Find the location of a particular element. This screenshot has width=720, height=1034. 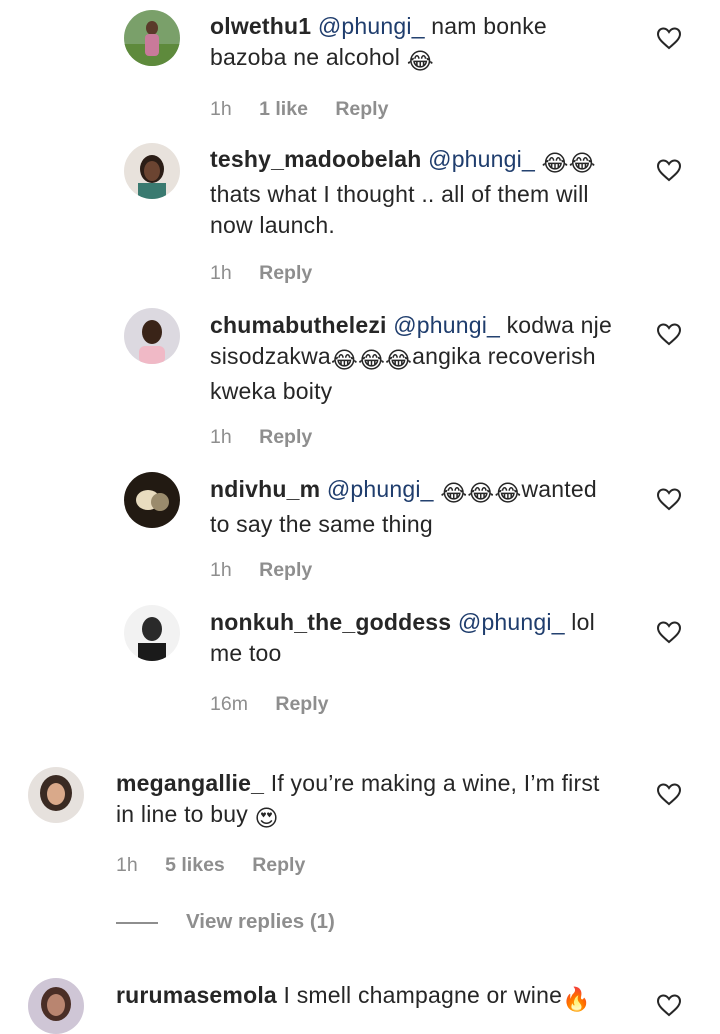

likes-count: 1 like is located at coordinates (283, 109).